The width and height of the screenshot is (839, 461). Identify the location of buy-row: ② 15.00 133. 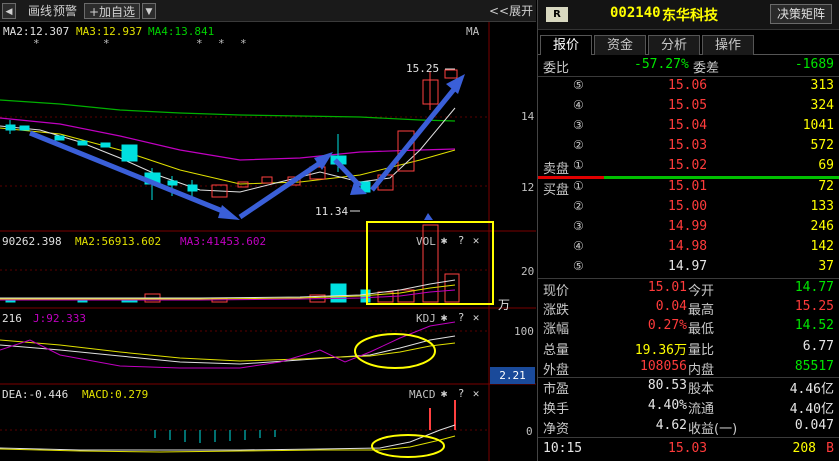
(688, 208).